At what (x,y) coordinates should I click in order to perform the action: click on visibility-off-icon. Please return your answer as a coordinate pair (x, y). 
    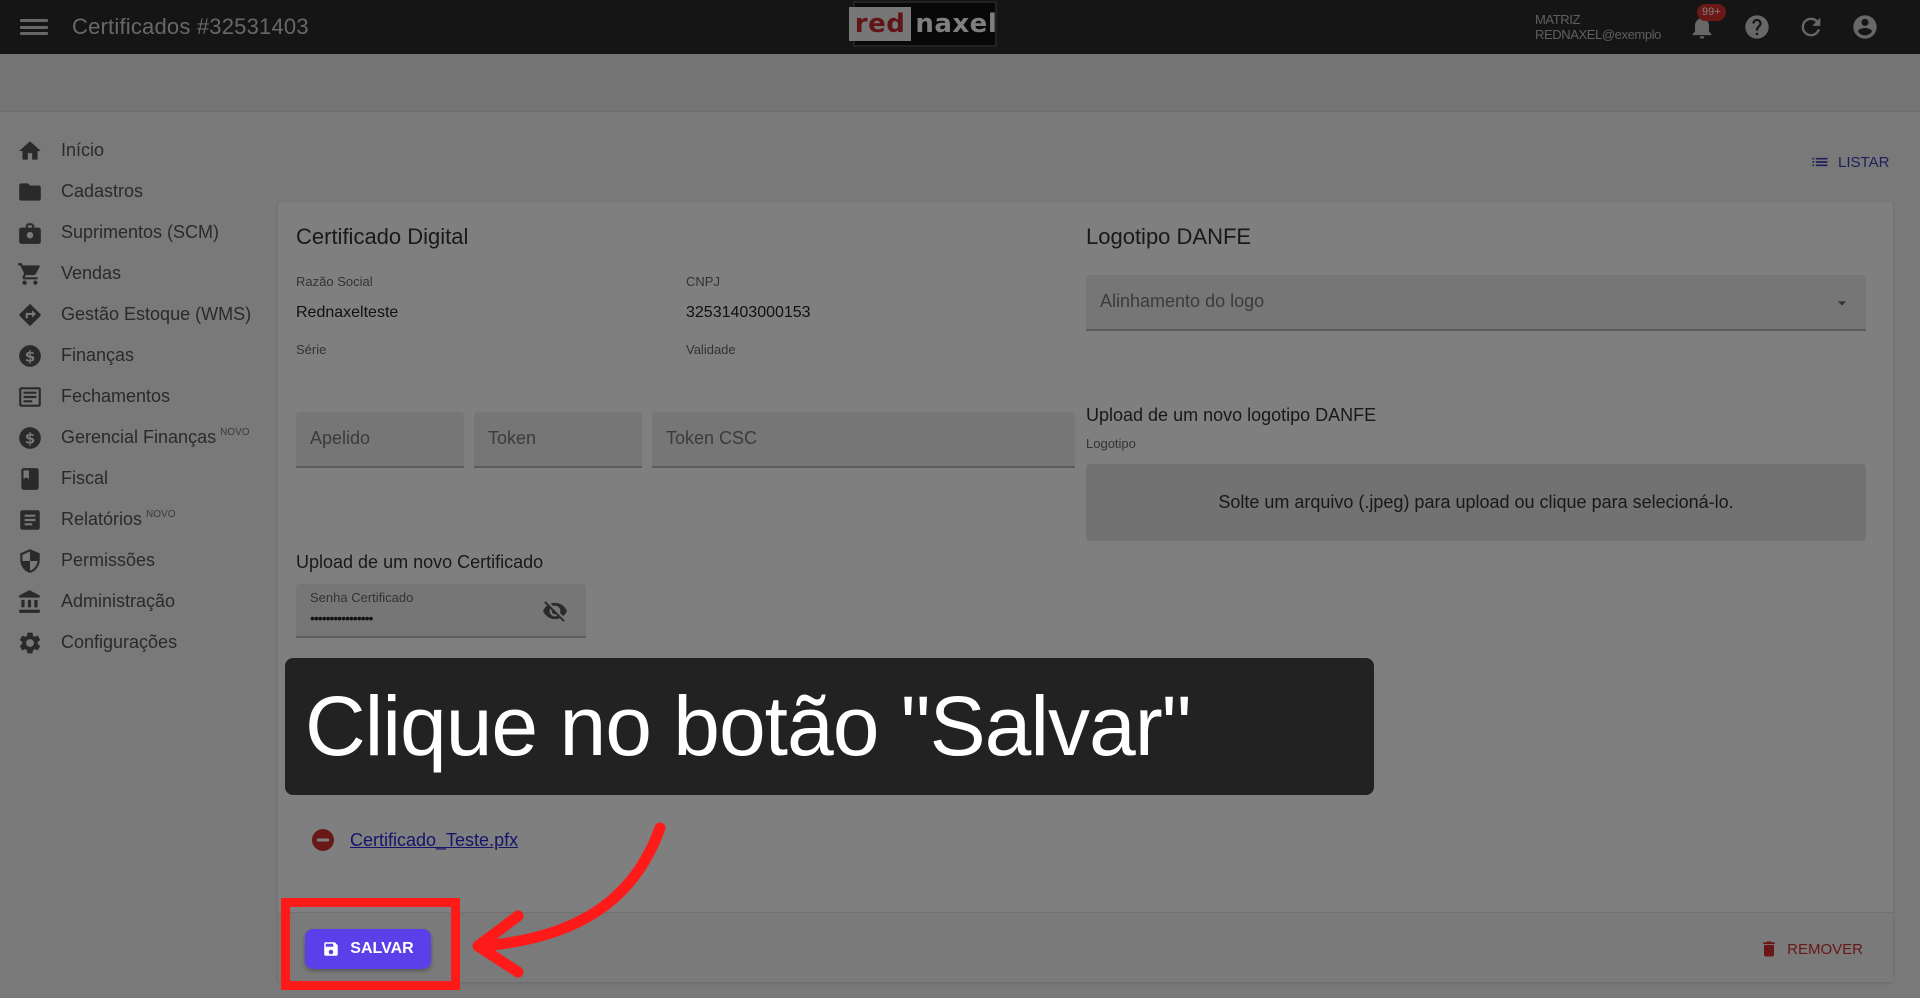
    Looking at the image, I should click on (555, 611).